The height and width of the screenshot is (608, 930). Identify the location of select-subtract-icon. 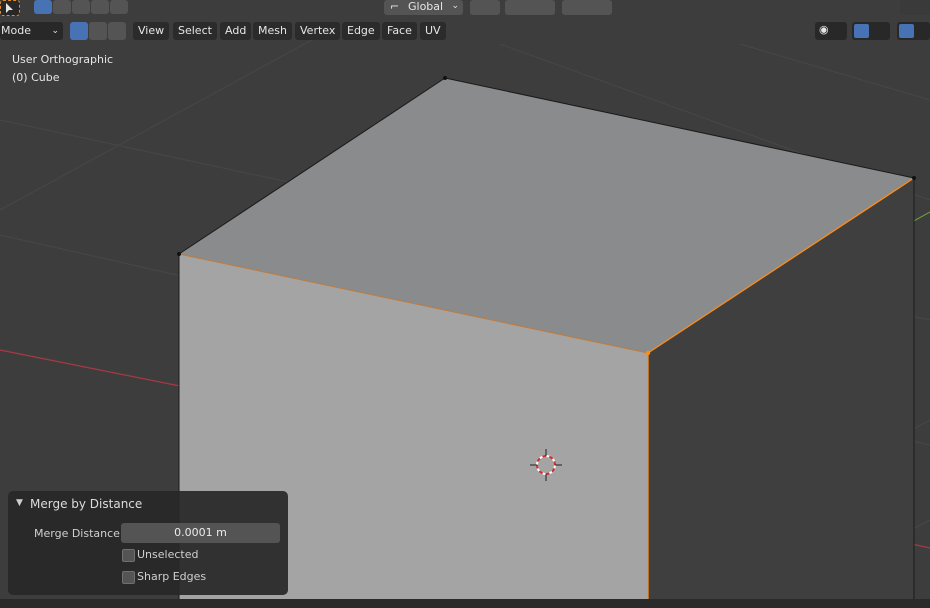
(81, 7).